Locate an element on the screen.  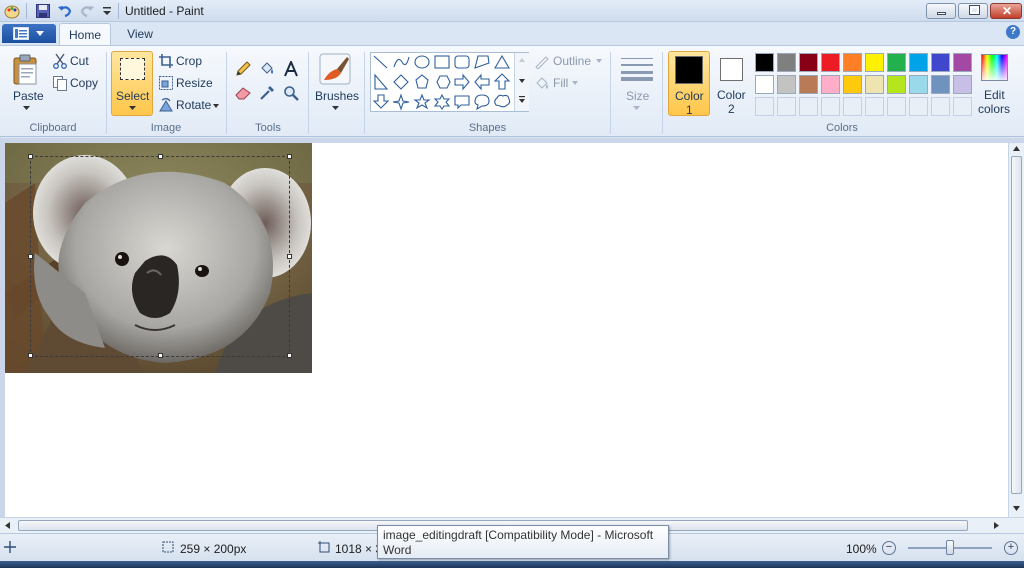
color-picker-icon is located at coordinates (267, 93).